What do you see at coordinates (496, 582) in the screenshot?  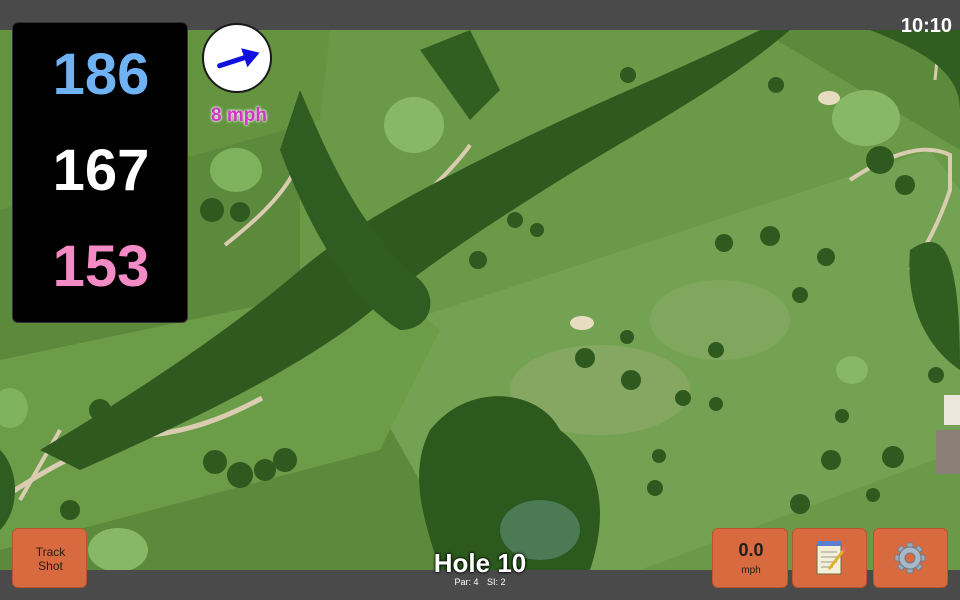 I see `hole-stroke-index: SI: 2` at bounding box center [496, 582].